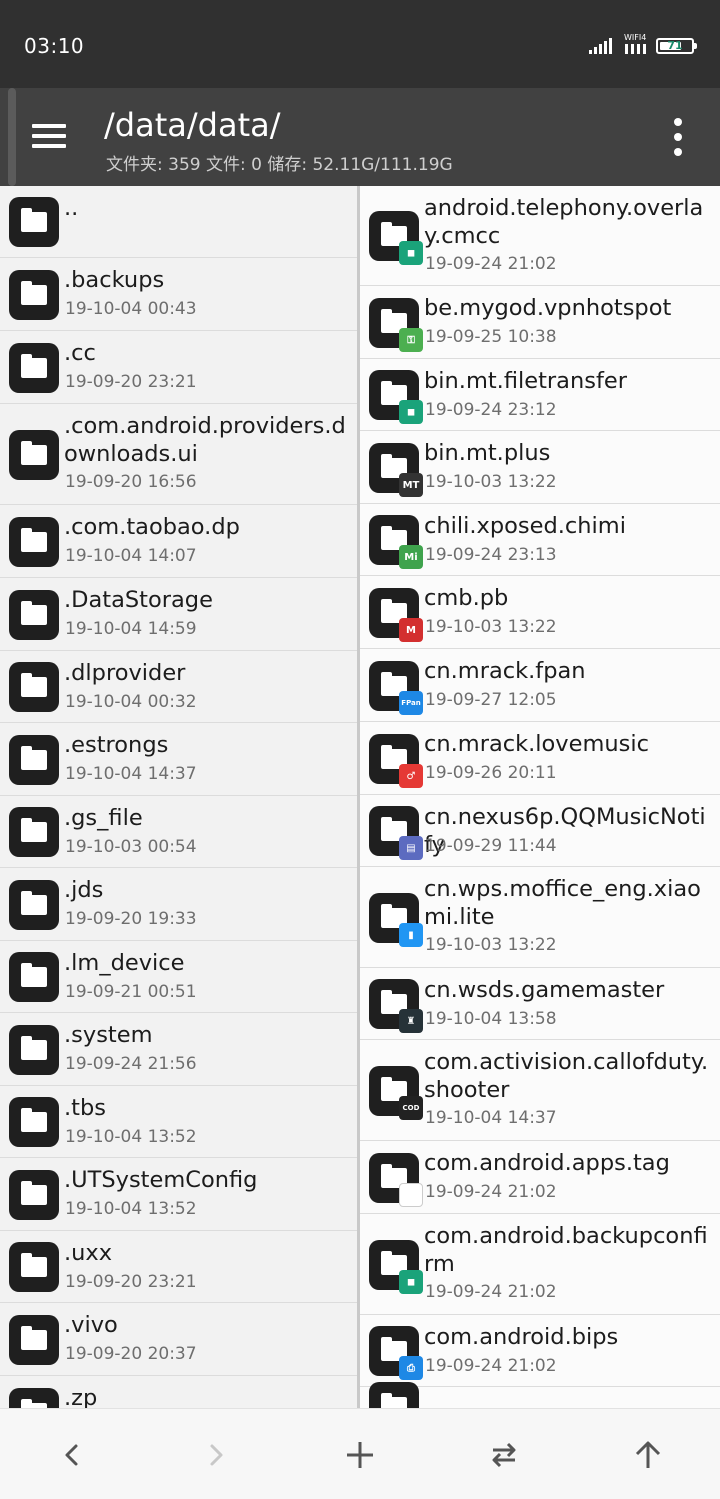  What do you see at coordinates (396, 1006) in the screenshot?
I see `folder-icon: ♜` at bounding box center [396, 1006].